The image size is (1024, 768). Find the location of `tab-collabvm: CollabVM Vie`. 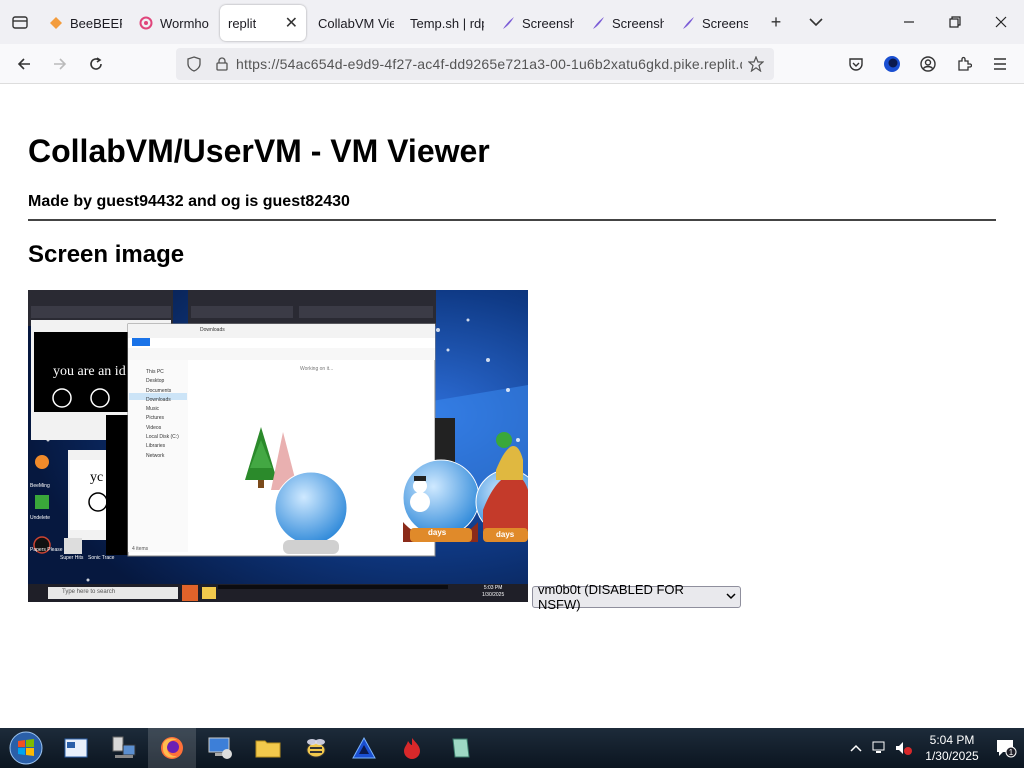

tab-collabvm: CollabVM Vie is located at coordinates (356, 23).